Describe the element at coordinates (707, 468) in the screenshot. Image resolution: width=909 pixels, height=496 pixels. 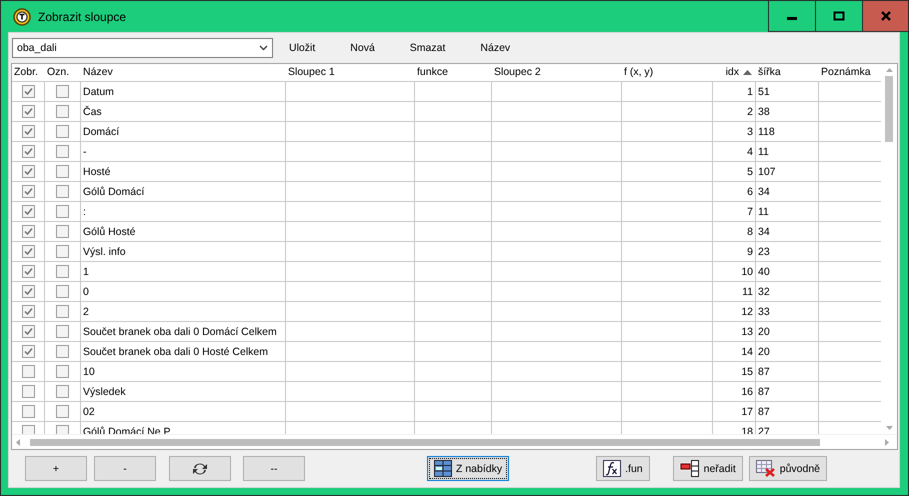
I see `unsort-button: neřadit` at that location.